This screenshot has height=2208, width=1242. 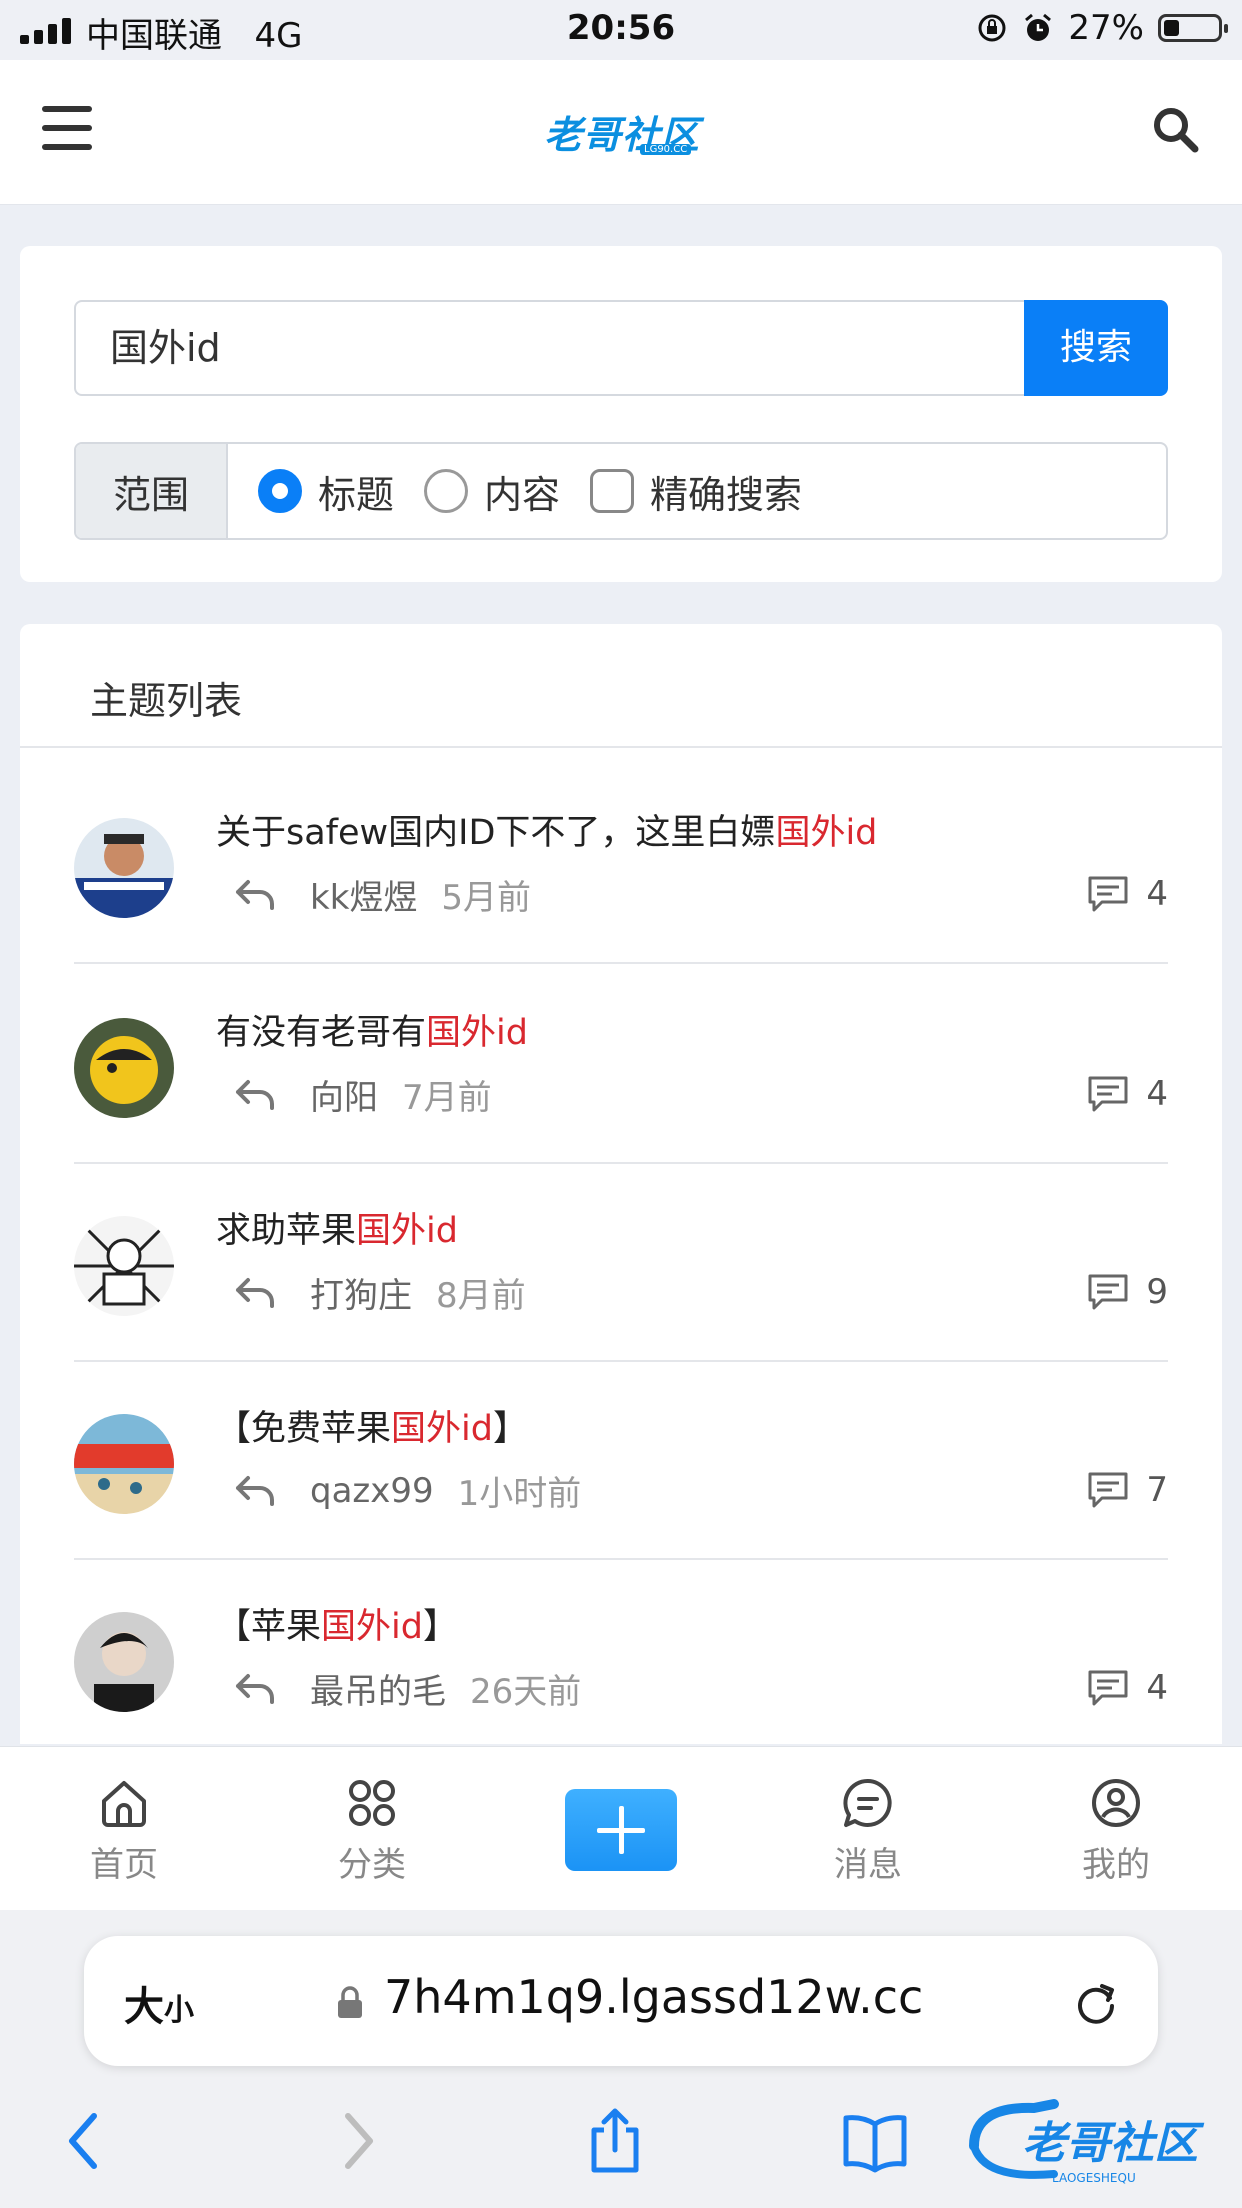 I want to click on search-input: 国外id, so click(x=549, y=348).